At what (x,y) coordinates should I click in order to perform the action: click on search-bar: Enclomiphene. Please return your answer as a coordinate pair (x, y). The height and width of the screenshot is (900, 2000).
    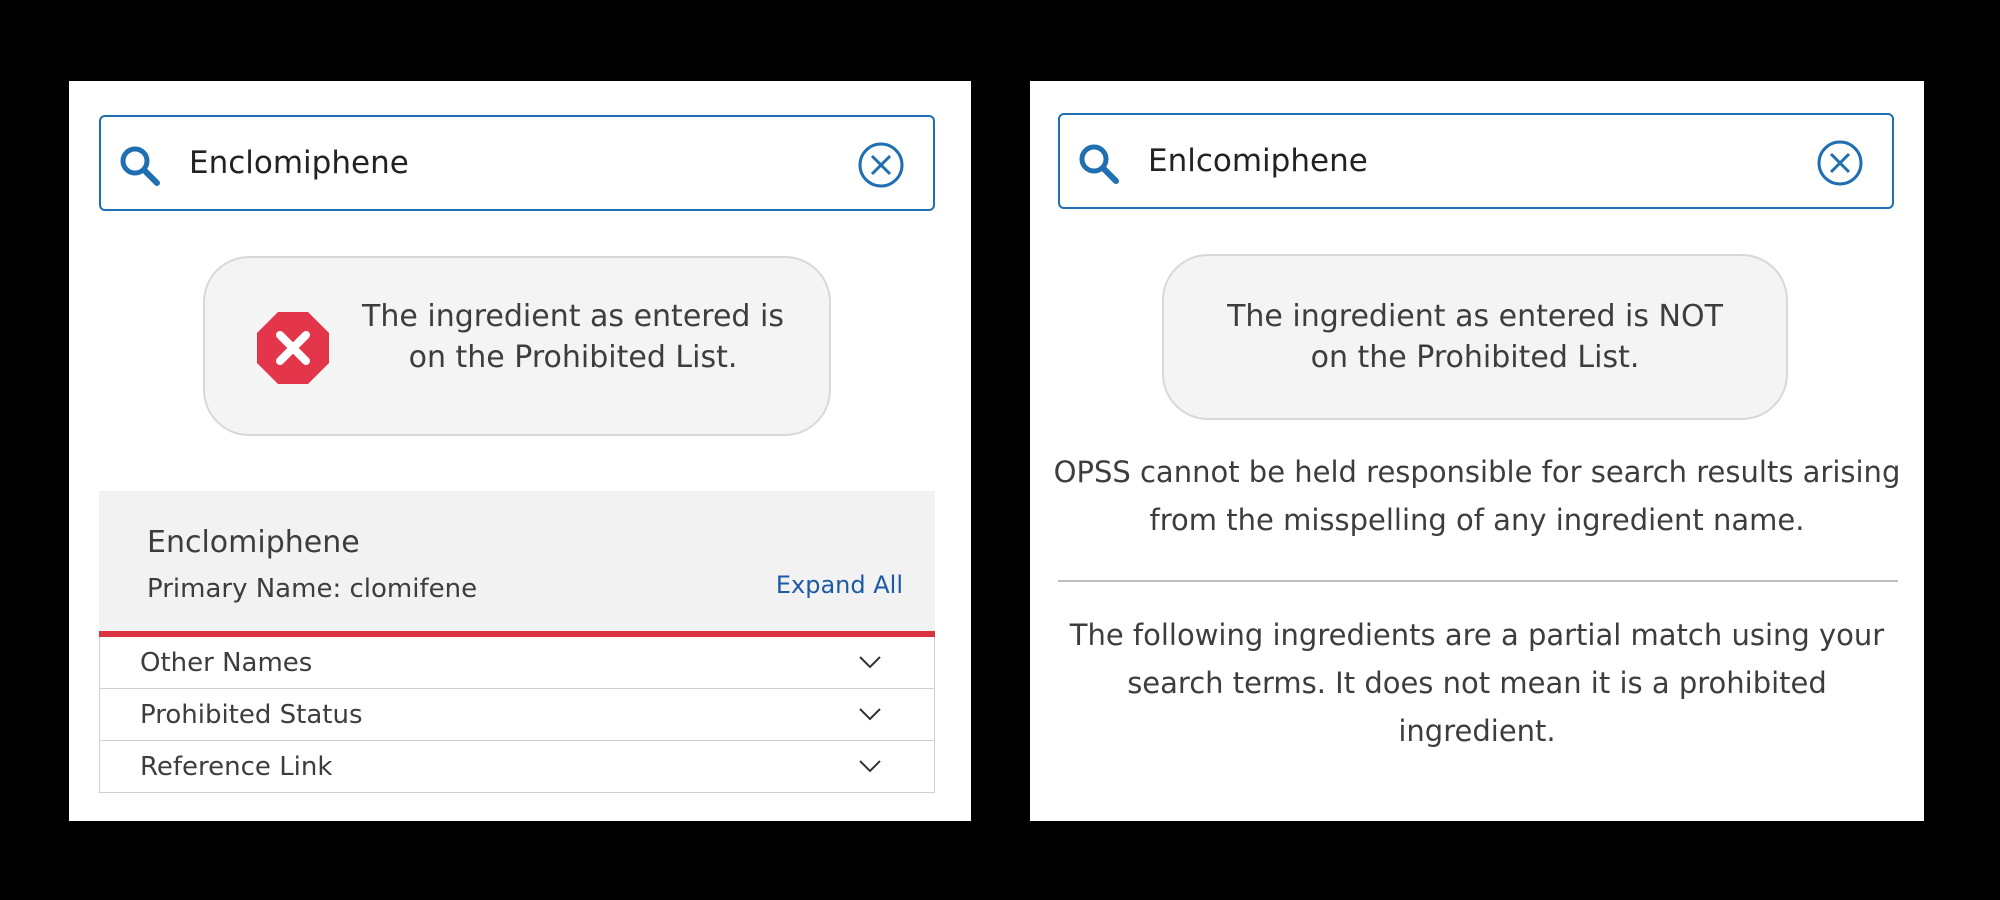
    Looking at the image, I should click on (517, 163).